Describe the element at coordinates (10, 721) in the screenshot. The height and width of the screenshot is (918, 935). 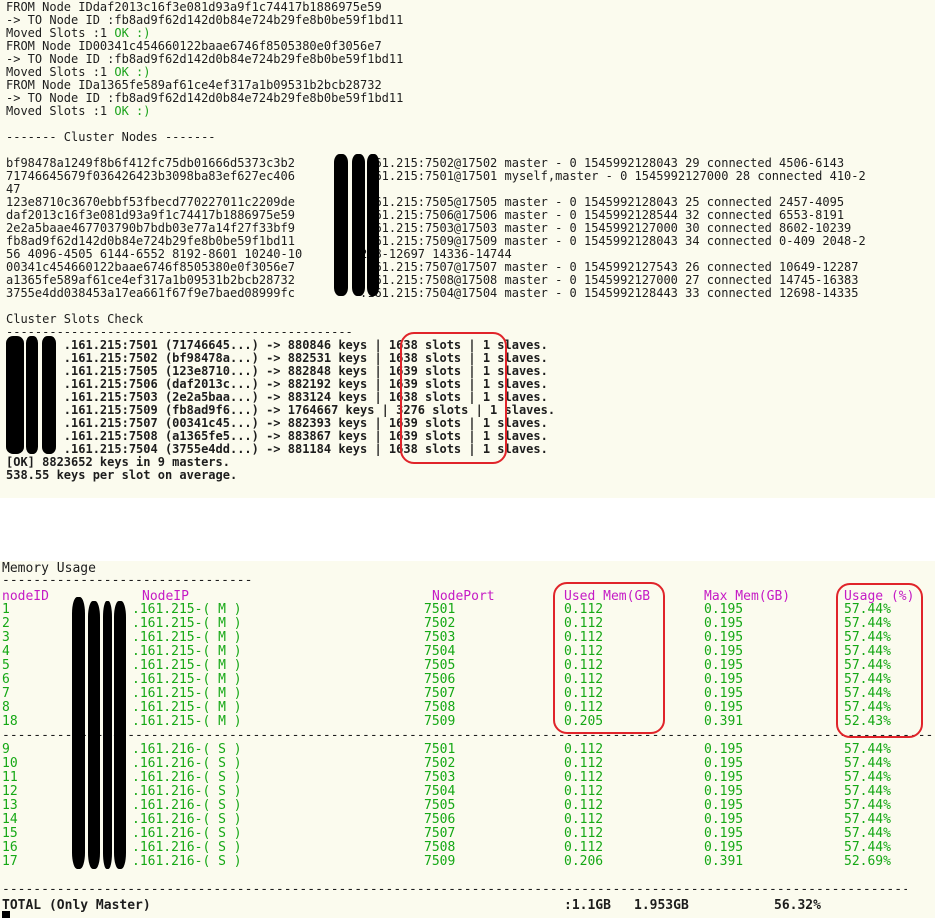
I see `row-node-id: 18` at that location.